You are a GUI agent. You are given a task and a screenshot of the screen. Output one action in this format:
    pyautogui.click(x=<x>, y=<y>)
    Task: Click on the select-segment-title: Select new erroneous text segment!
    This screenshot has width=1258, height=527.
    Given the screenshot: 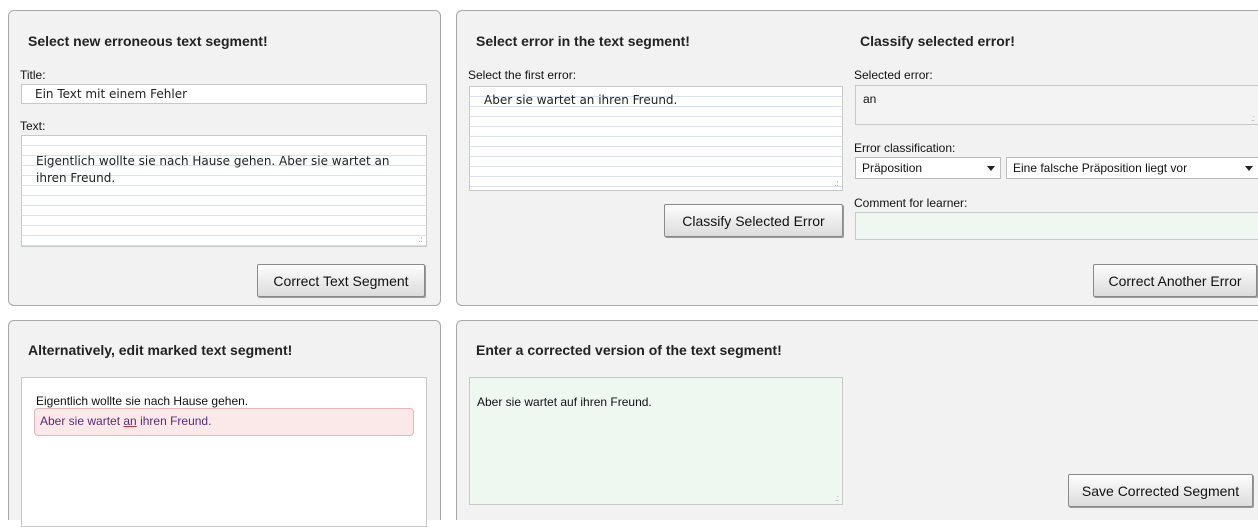 What is the action you would take?
    pyautogui.click(x=148, y=41)
    